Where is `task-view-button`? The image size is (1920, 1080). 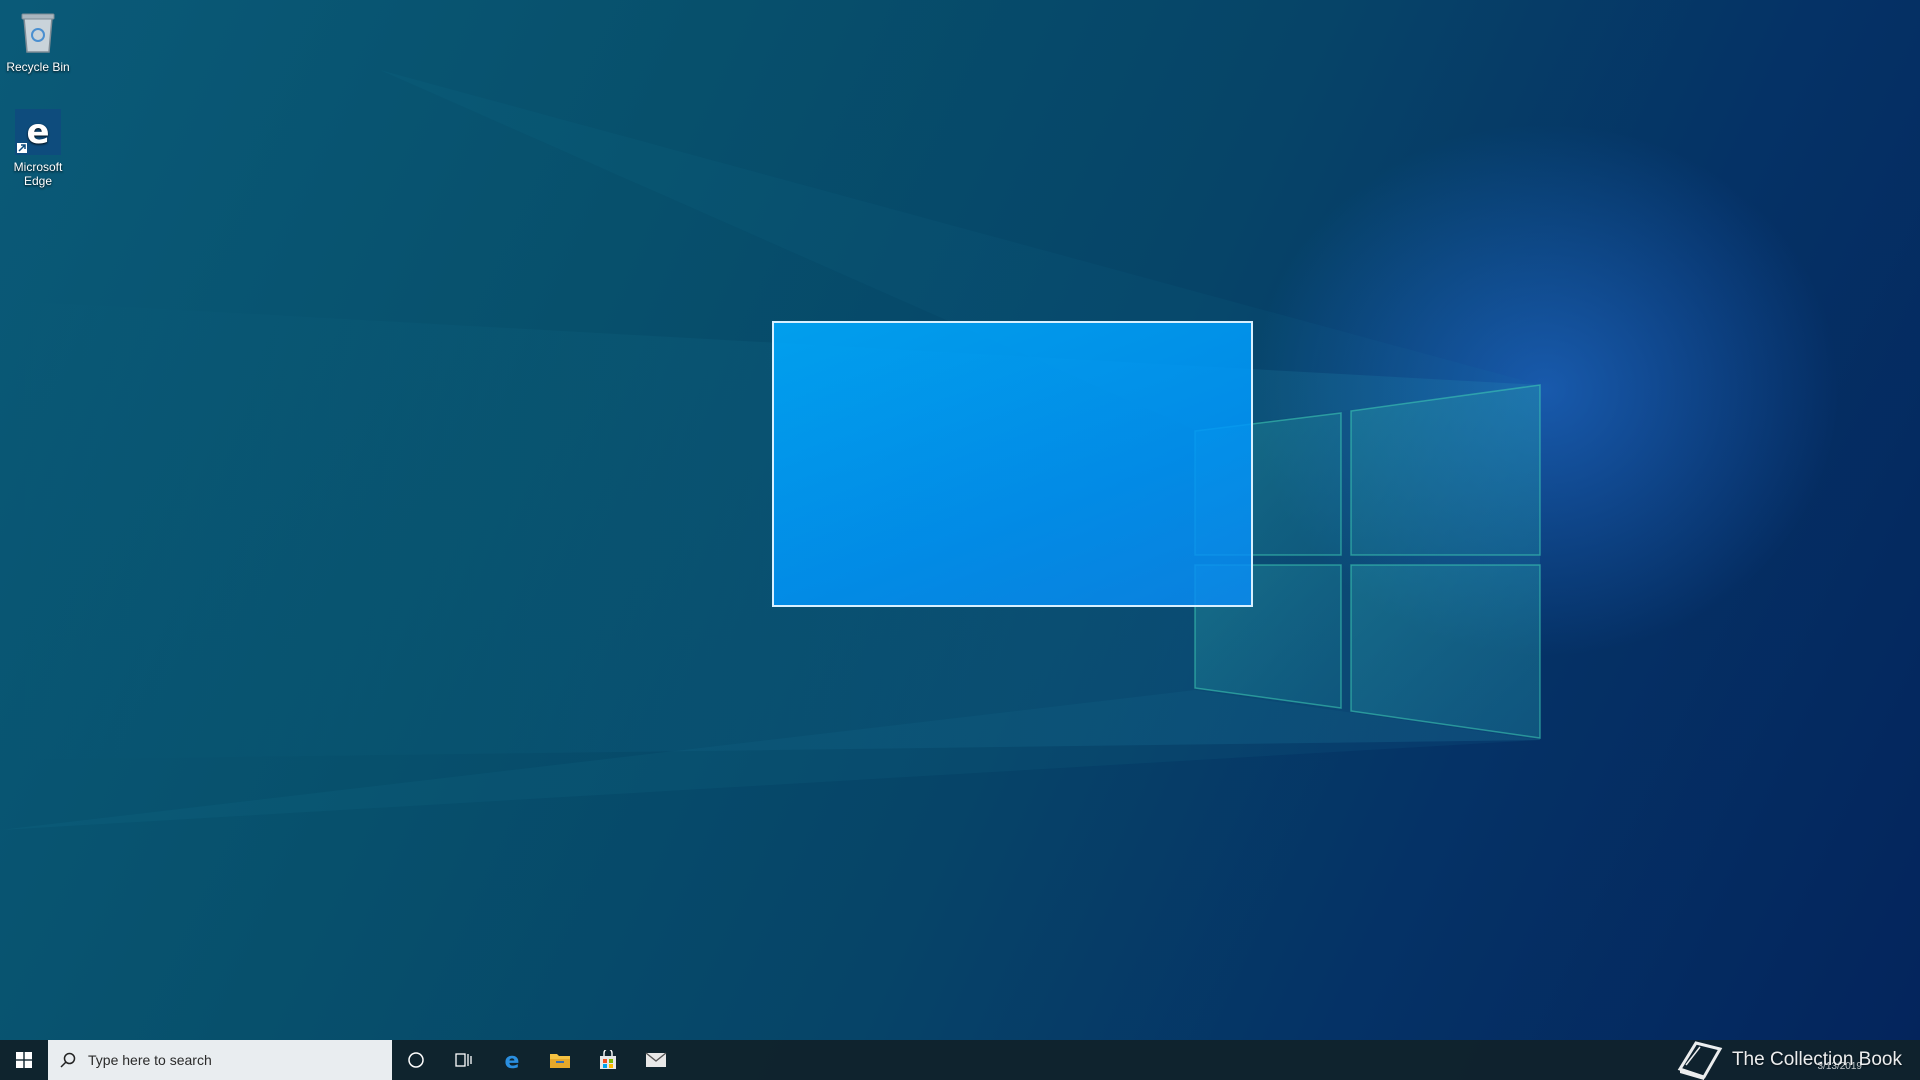 task-view-button is located at coordinates (464, 1060).